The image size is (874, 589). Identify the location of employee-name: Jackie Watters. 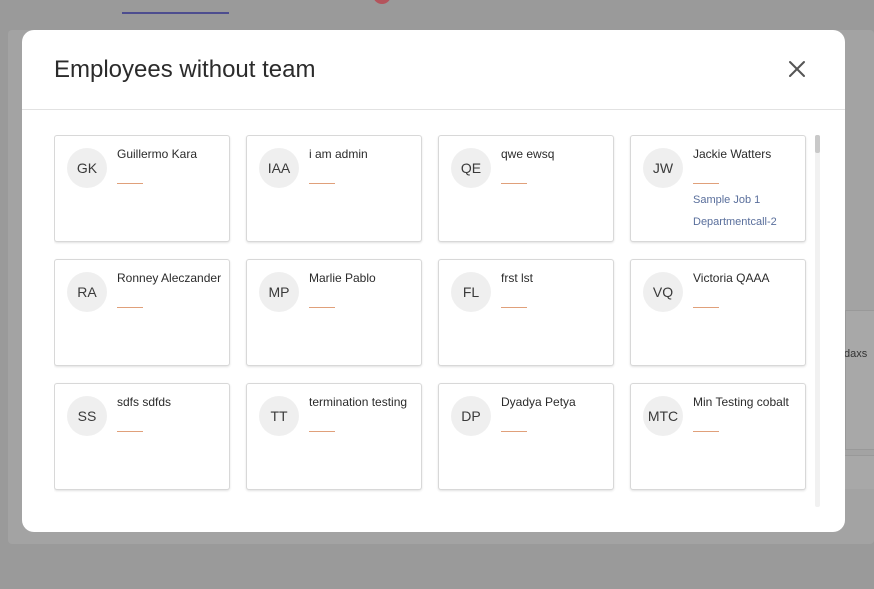
(732, 154).